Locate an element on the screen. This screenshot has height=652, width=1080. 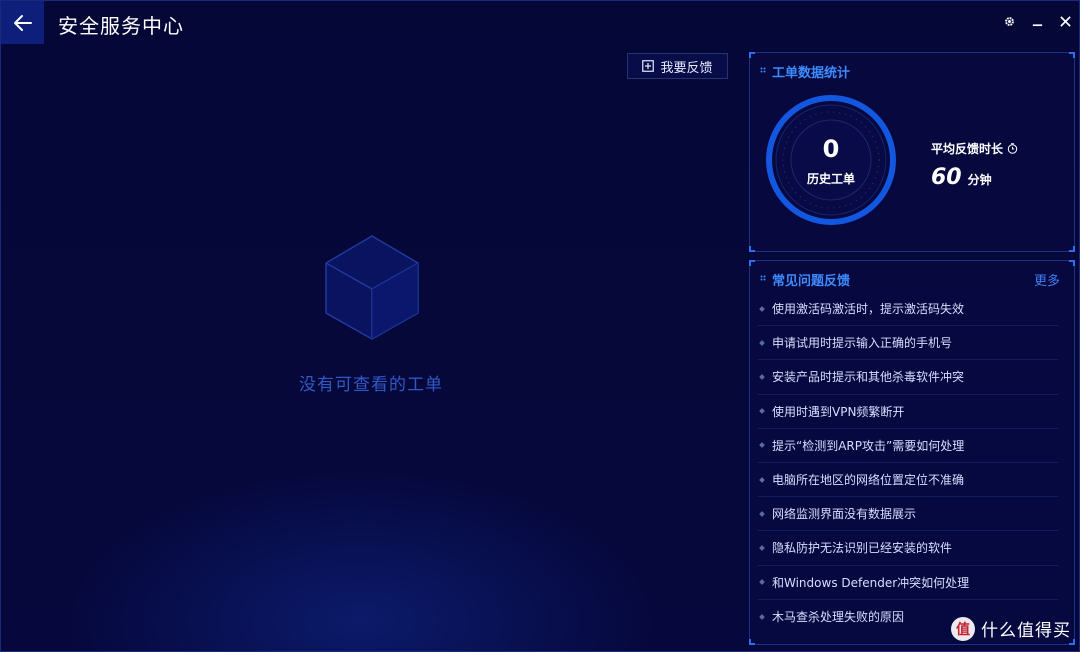
back-button is located at coordinates (22, 22).